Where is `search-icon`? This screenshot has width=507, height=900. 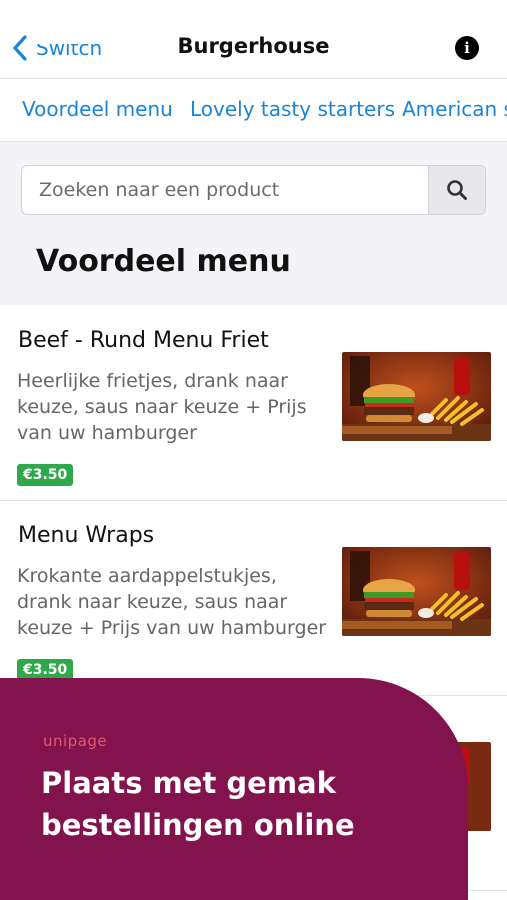 search-icon is located at coordinates (457, 190).